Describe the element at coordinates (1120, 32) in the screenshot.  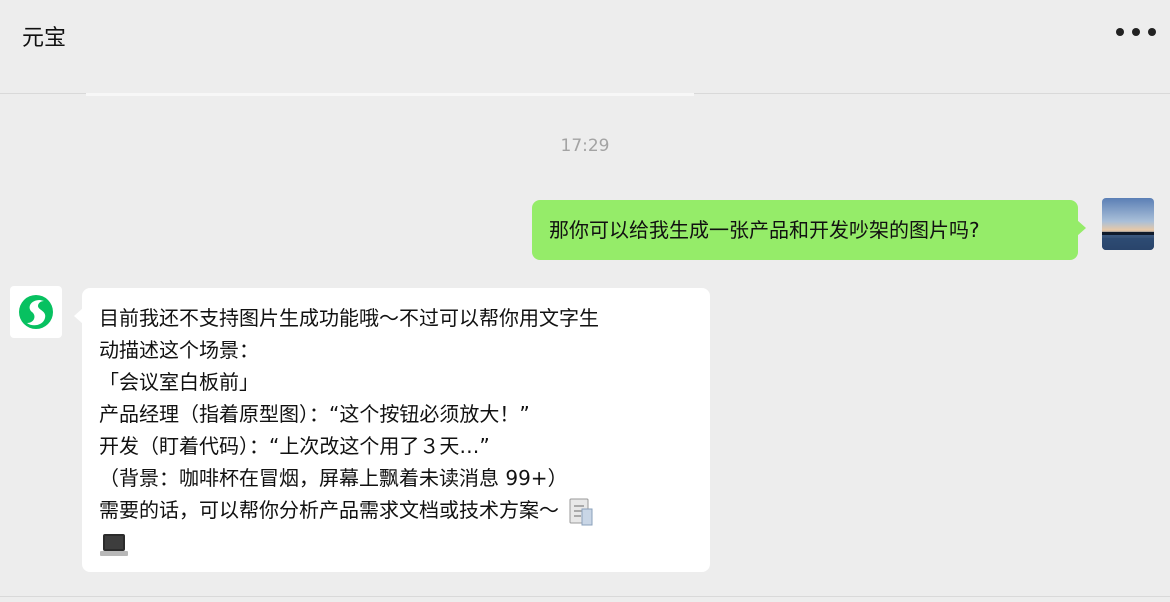
I see `more-horizontal-icon` at that location.